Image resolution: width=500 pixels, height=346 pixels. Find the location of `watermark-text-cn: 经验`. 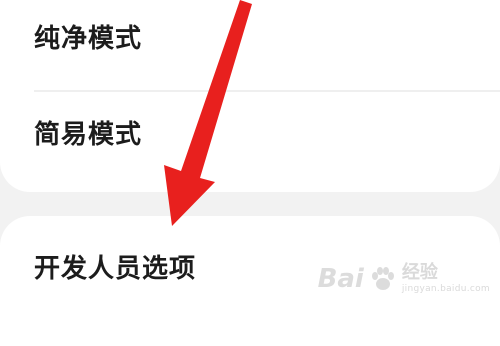

watermark-text-cn: 经验 is located at coordinates (419, 272).